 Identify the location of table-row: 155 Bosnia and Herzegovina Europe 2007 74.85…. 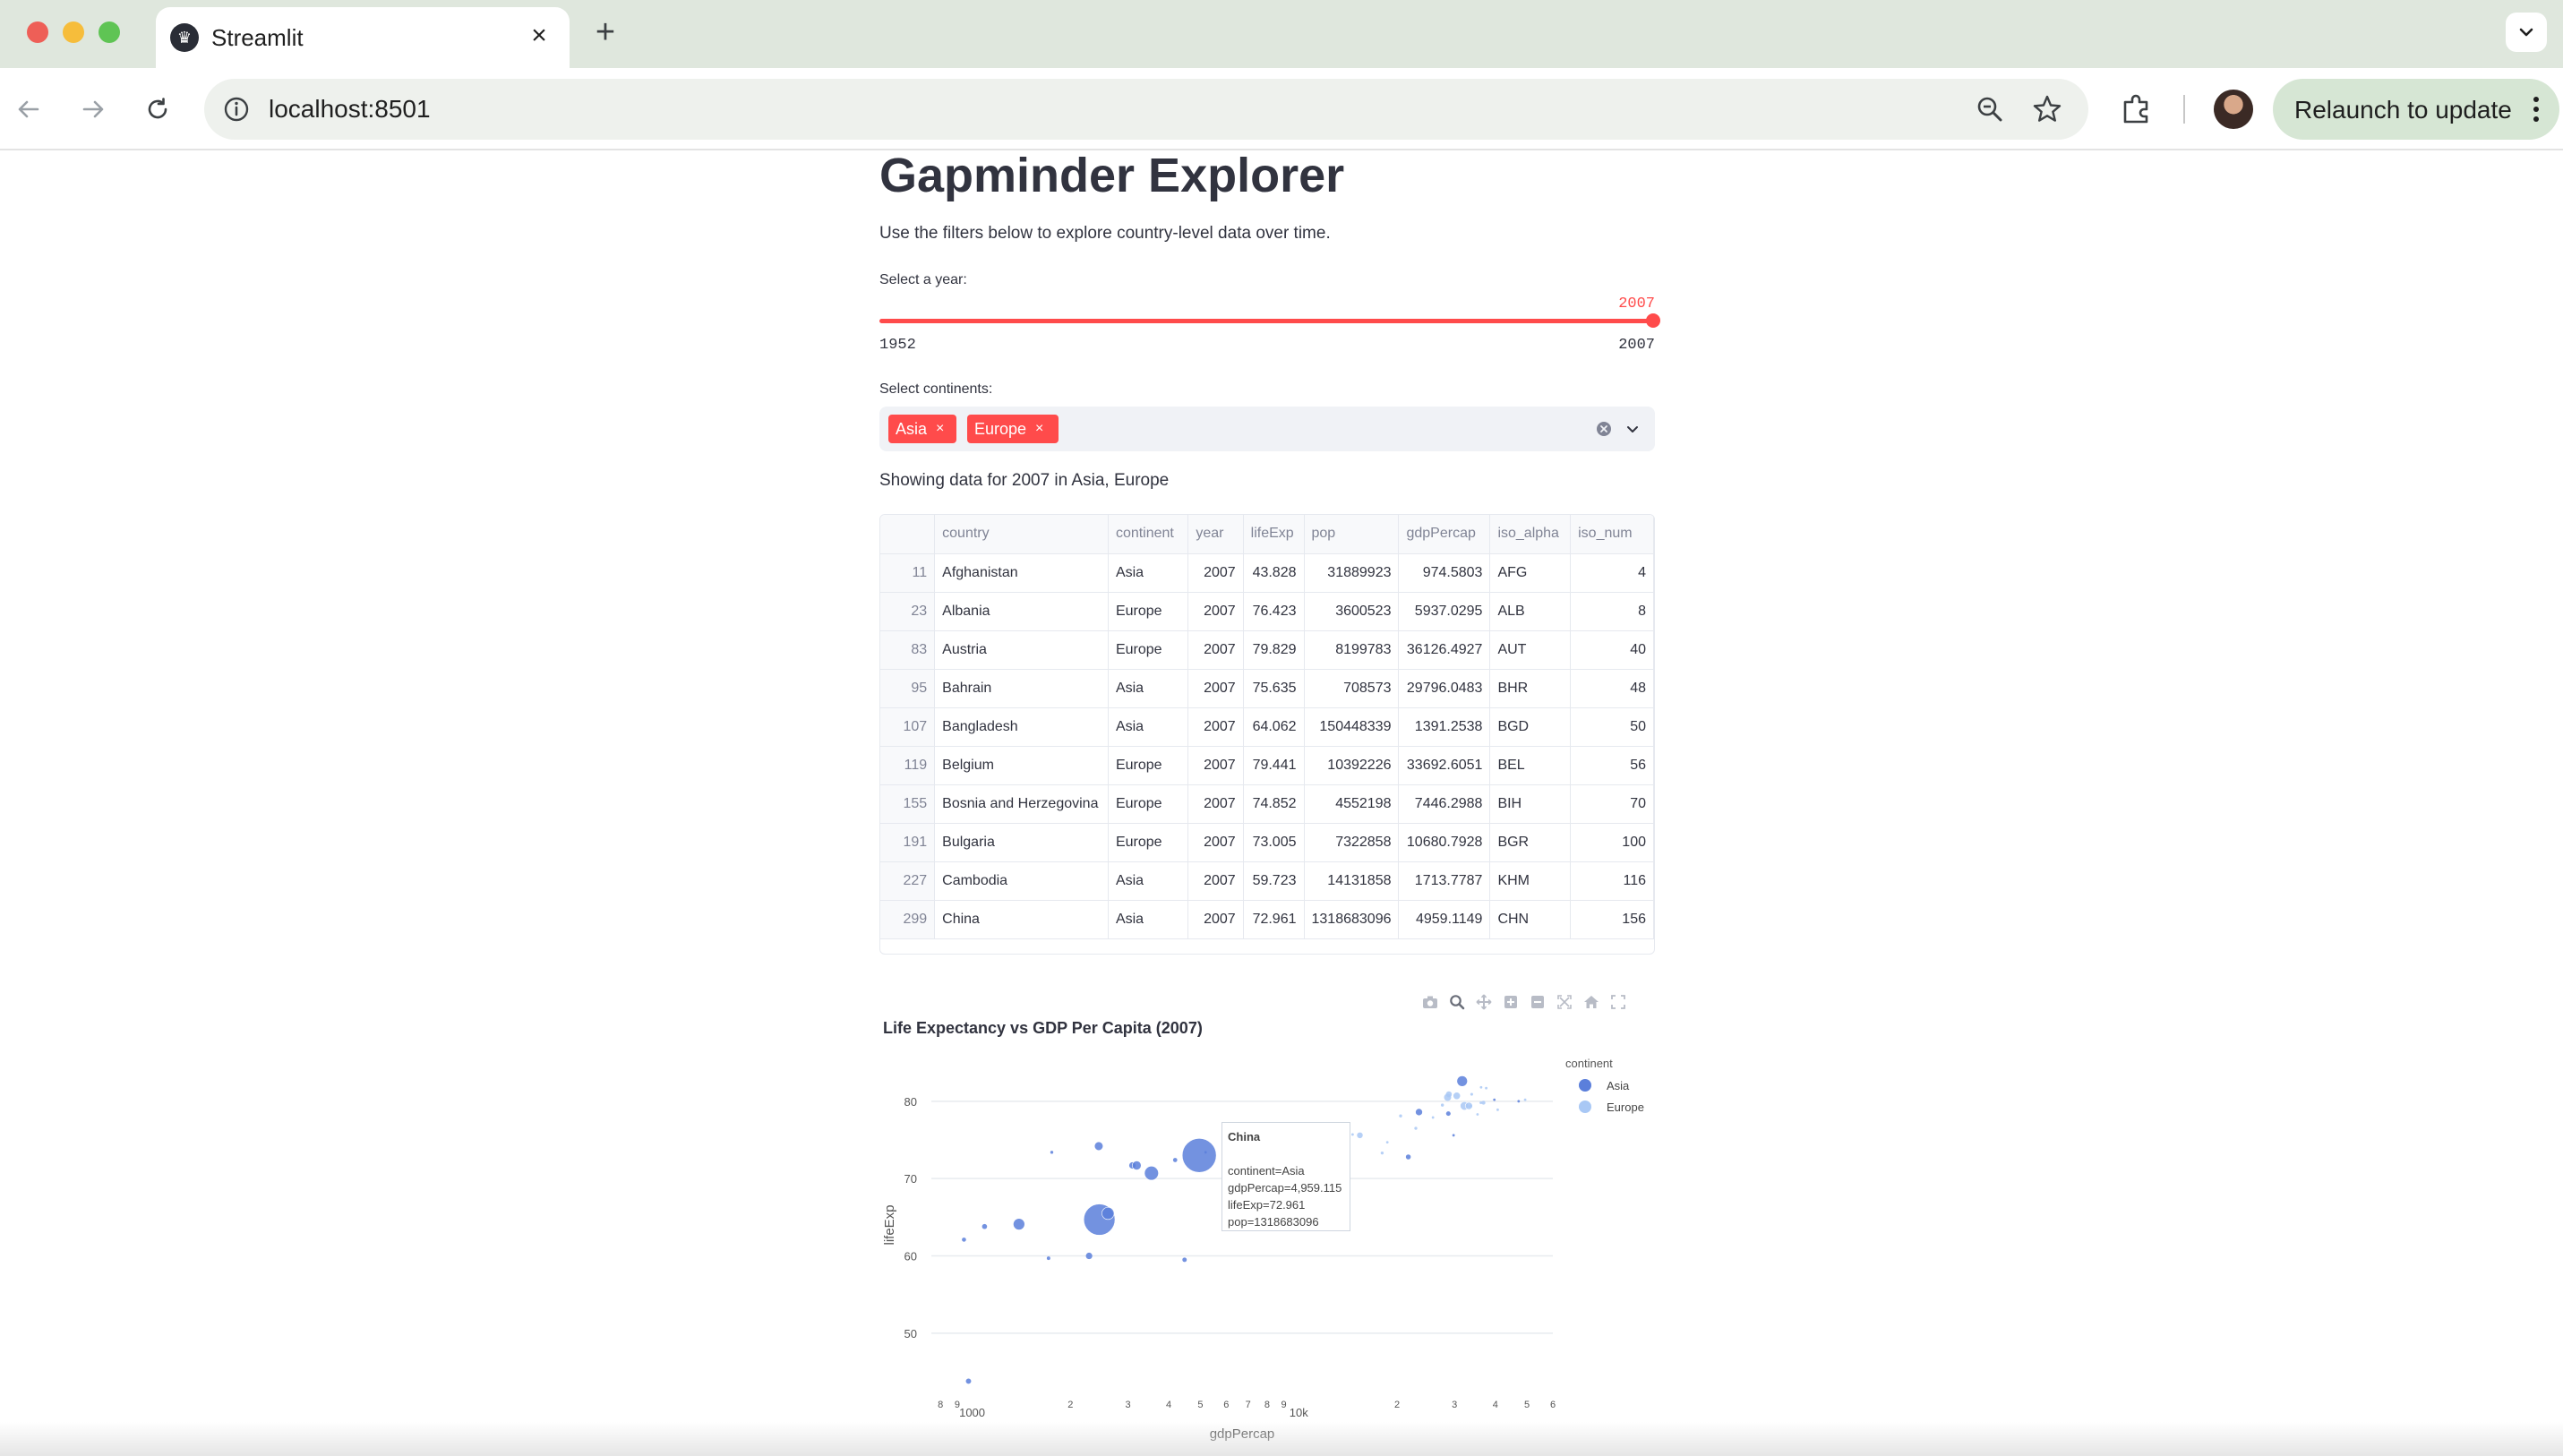
(1267, 804).